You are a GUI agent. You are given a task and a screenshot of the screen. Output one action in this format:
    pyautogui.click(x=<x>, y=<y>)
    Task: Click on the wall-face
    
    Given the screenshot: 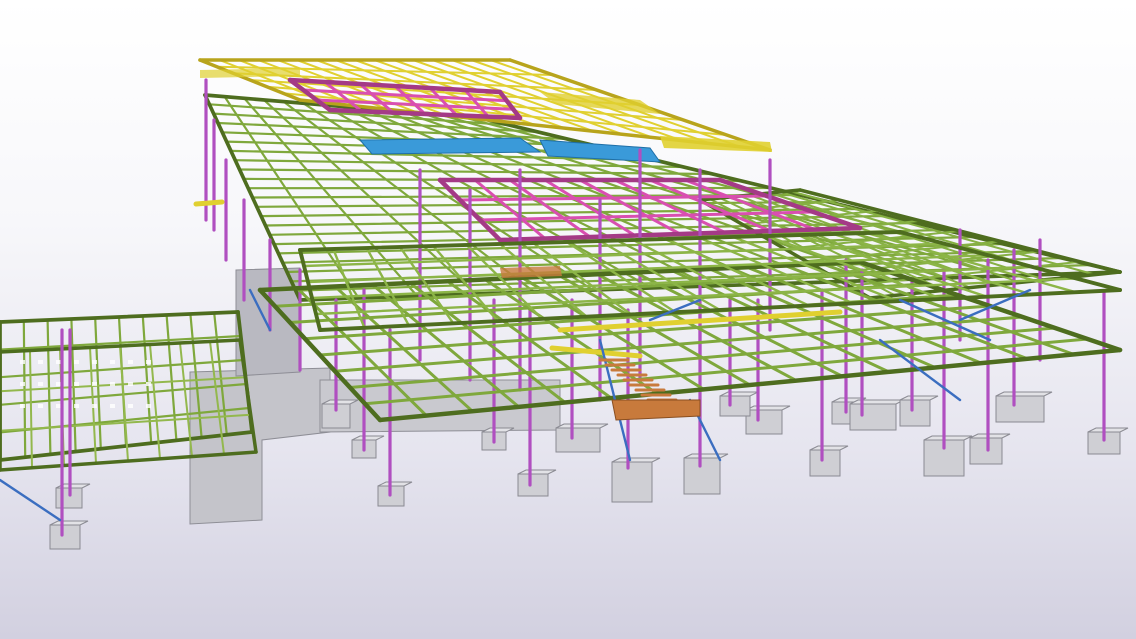 What is the action you would take?
    pyautogui.click(x=260, y=446)
    